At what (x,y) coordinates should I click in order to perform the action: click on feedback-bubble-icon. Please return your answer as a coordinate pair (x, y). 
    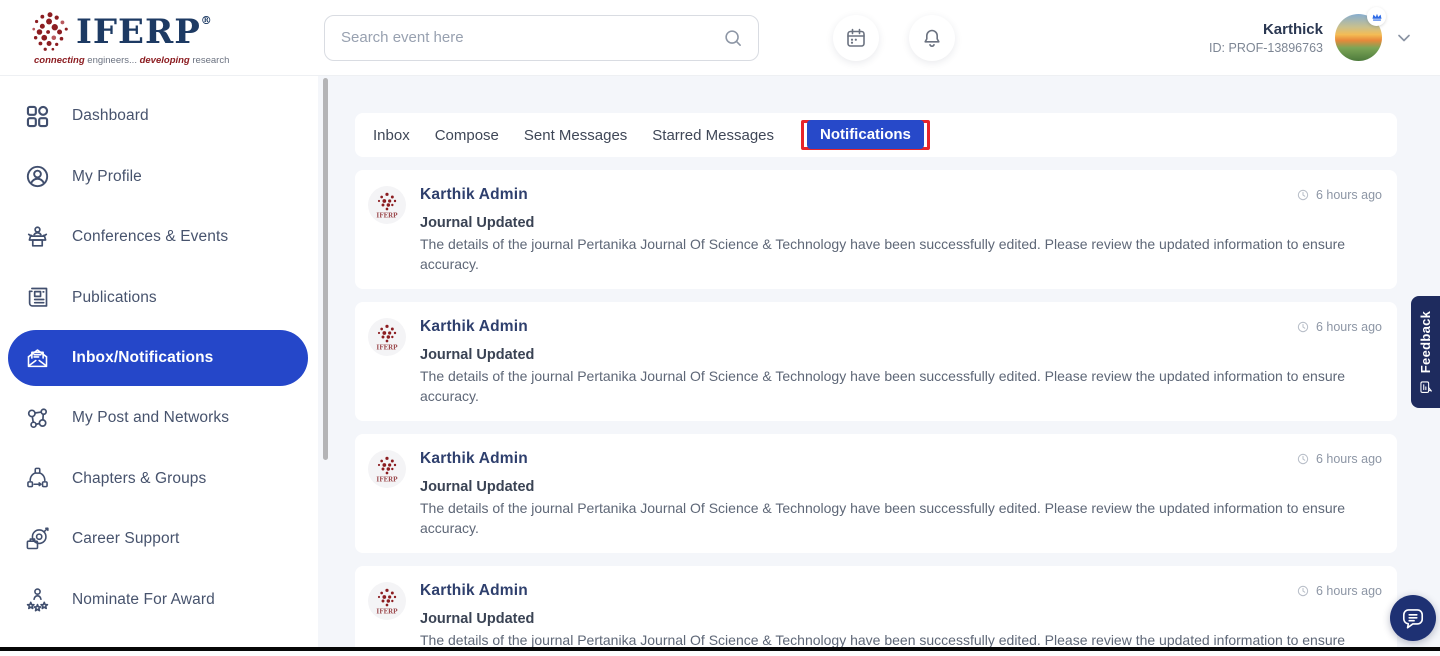
    Looking at the image, I should click on (1425, 386).